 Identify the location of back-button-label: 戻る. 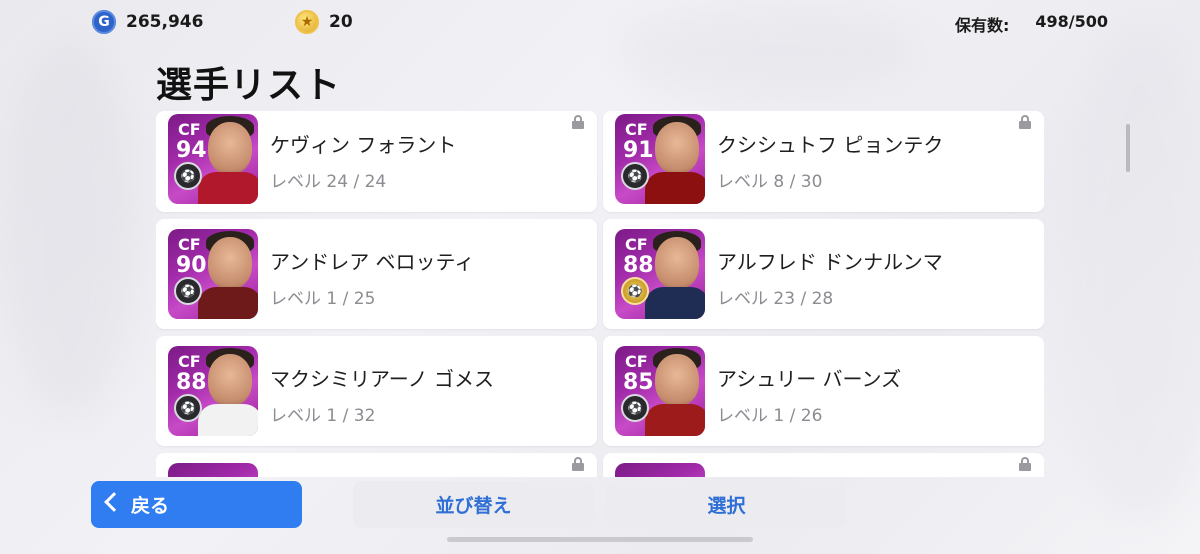
(150, 506).